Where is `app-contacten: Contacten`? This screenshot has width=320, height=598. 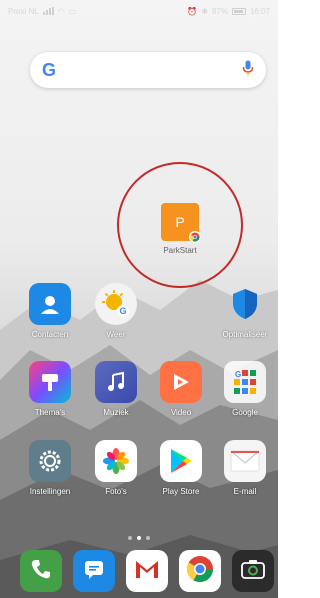
app-contacten: Contacten is located at coordinates (50, 311).